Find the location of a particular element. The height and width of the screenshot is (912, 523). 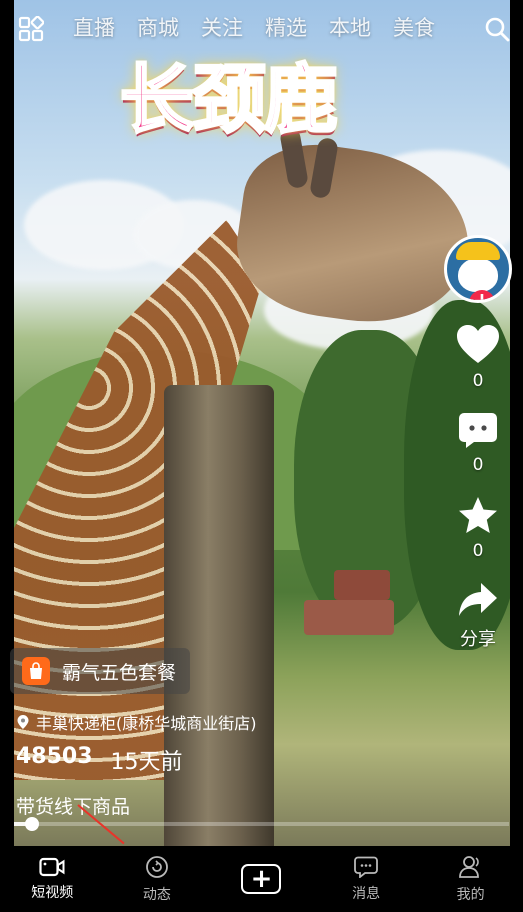

comment-button: 0 is located at coordinates (478, 443).